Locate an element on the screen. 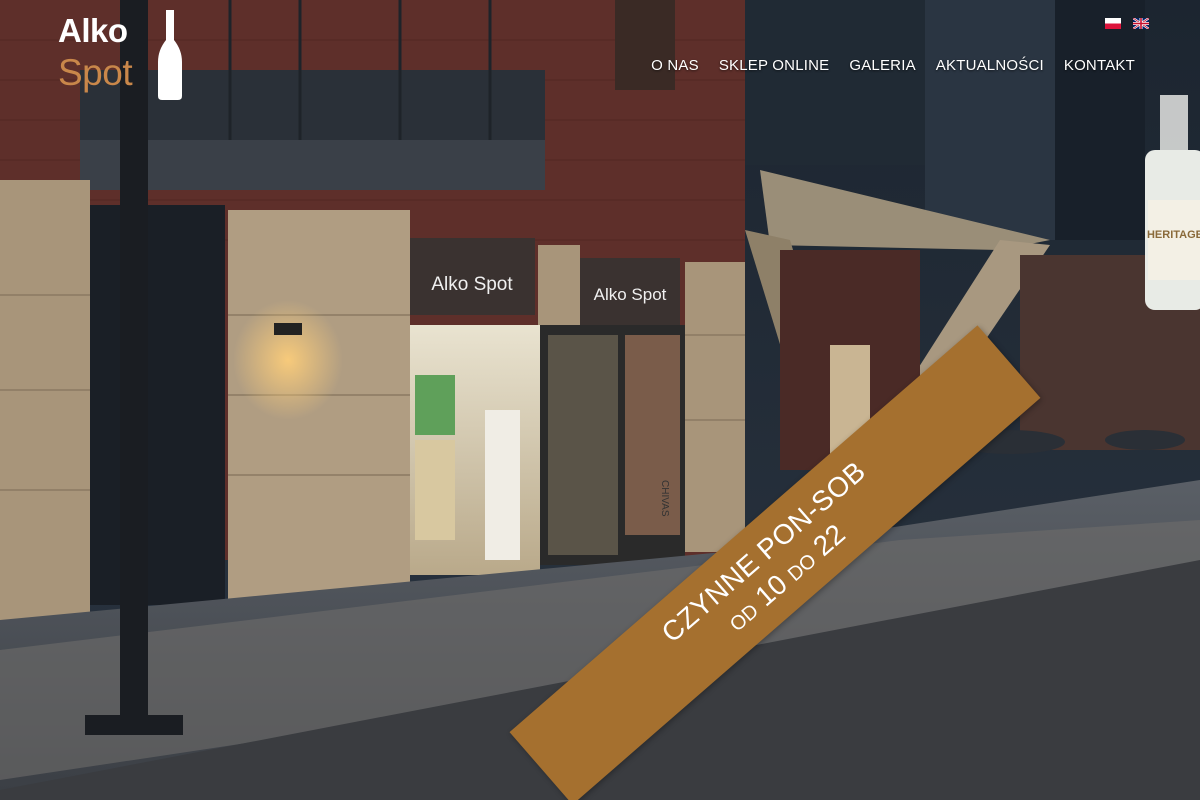  flag-poland-icon is located at coordinates (1113, 23).